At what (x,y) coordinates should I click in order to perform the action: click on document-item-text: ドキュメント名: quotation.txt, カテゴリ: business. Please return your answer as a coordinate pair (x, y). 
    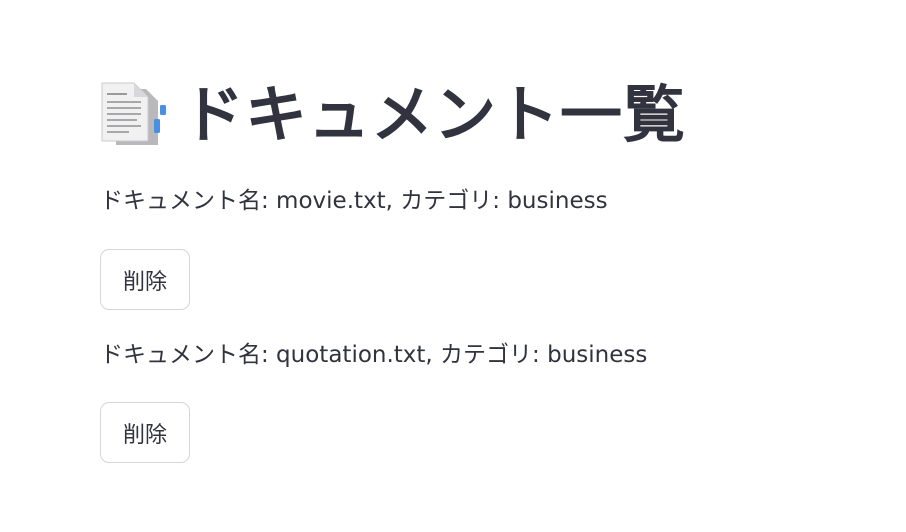
    Looking at the image, I should click on (374, 355).